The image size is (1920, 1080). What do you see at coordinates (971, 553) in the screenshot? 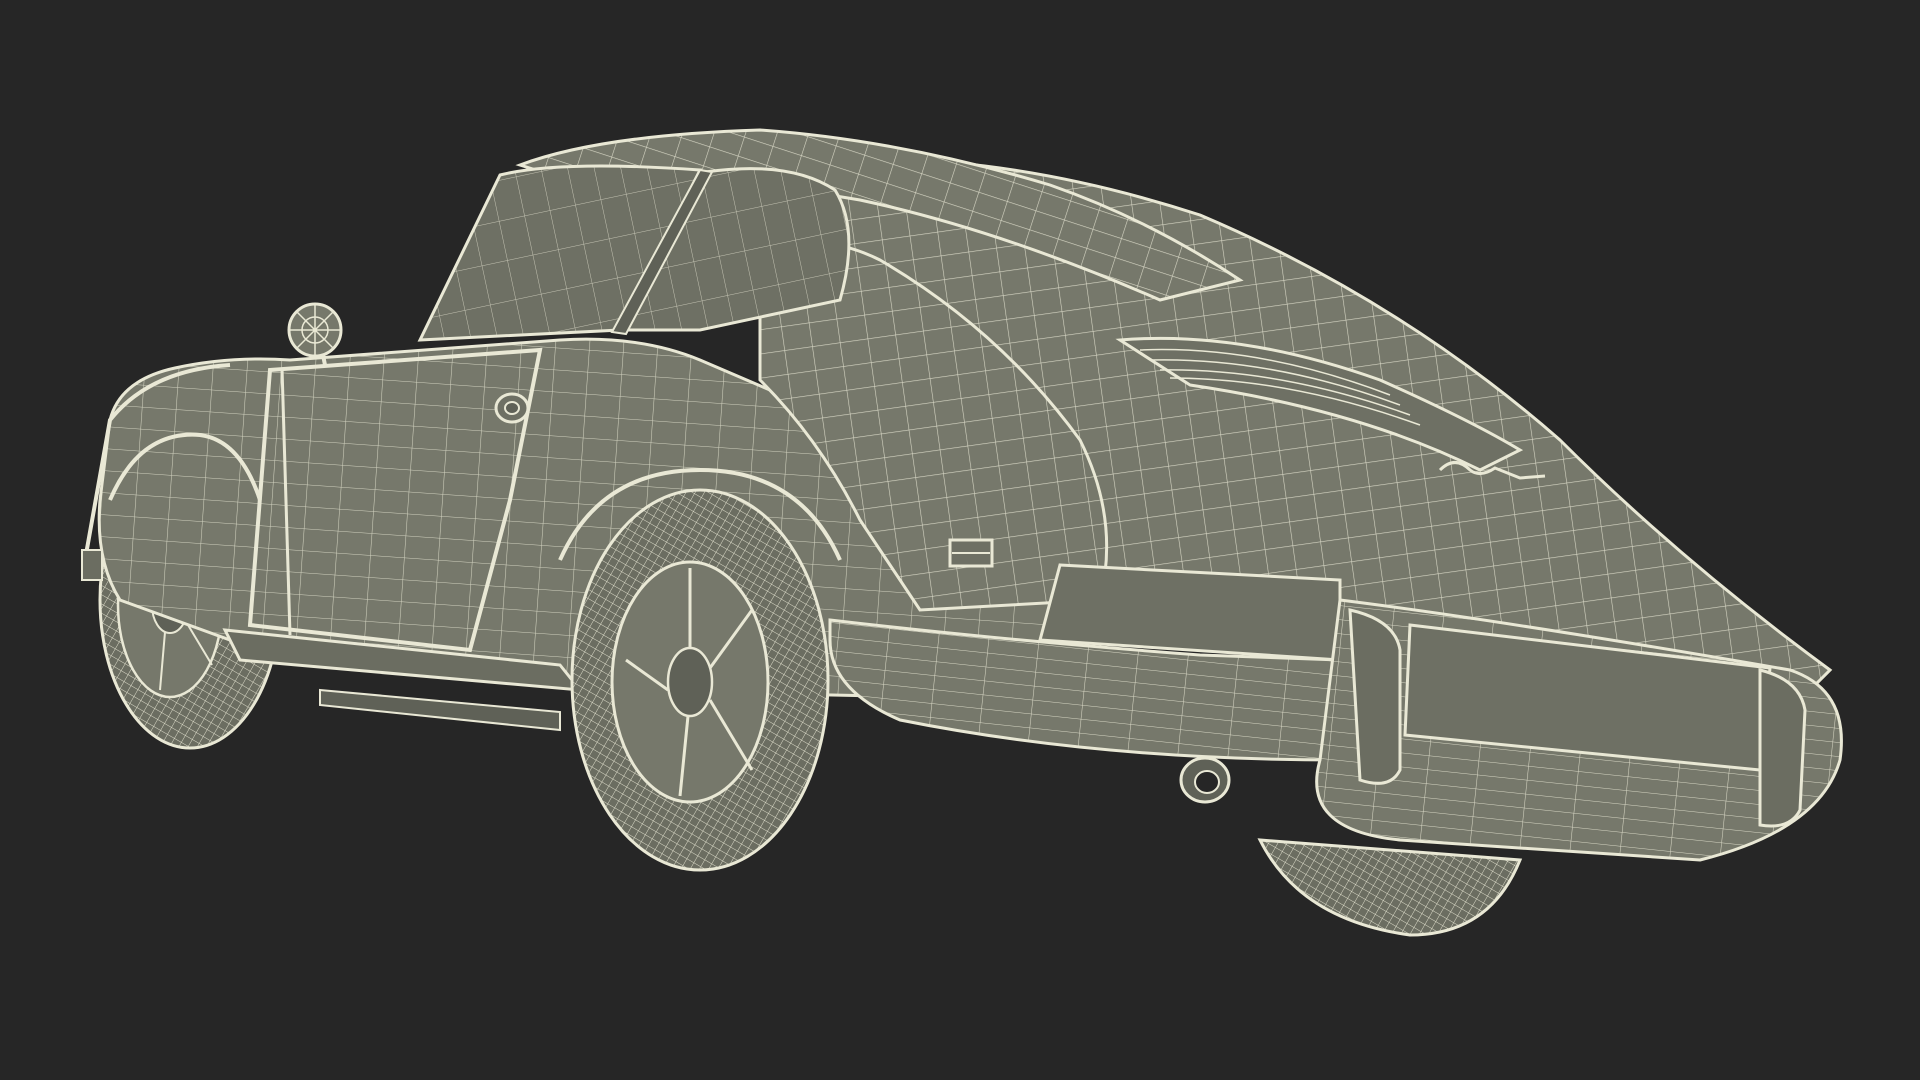
I see `side-marker-light` at bounding box center [971, 553].